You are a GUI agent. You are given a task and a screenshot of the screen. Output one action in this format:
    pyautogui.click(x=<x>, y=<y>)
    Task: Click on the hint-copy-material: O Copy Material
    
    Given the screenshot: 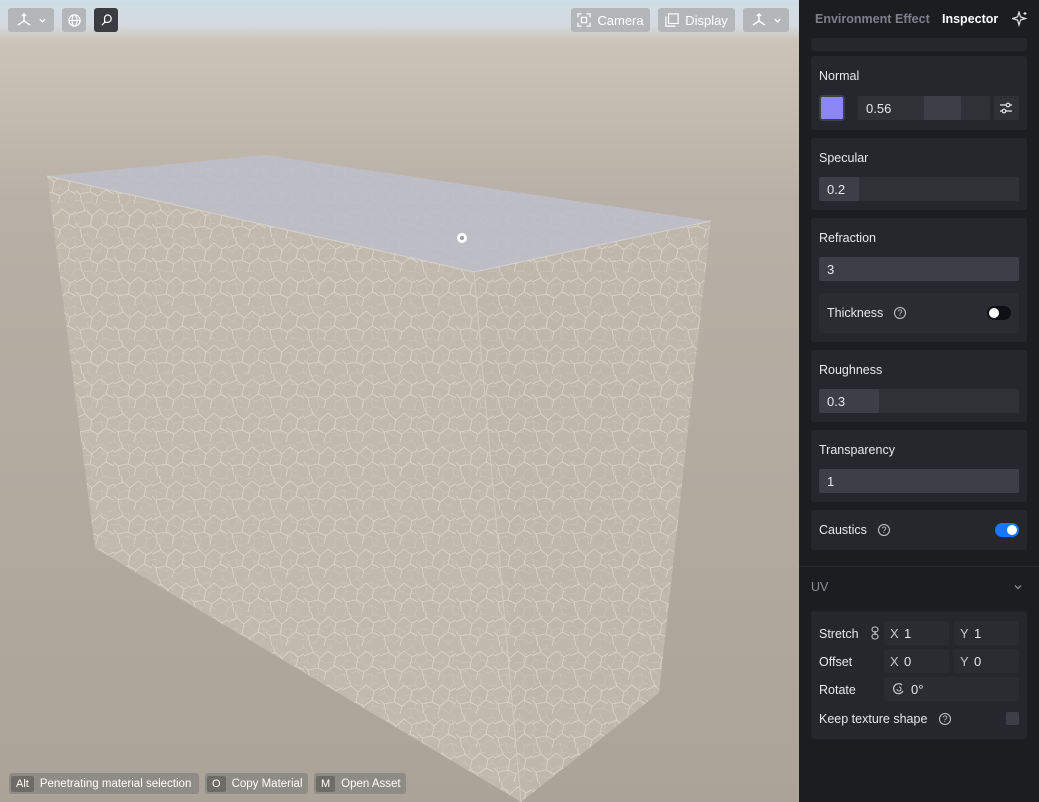 What is the action you would take?
    pyautogui.click(x=256, y=783)
    